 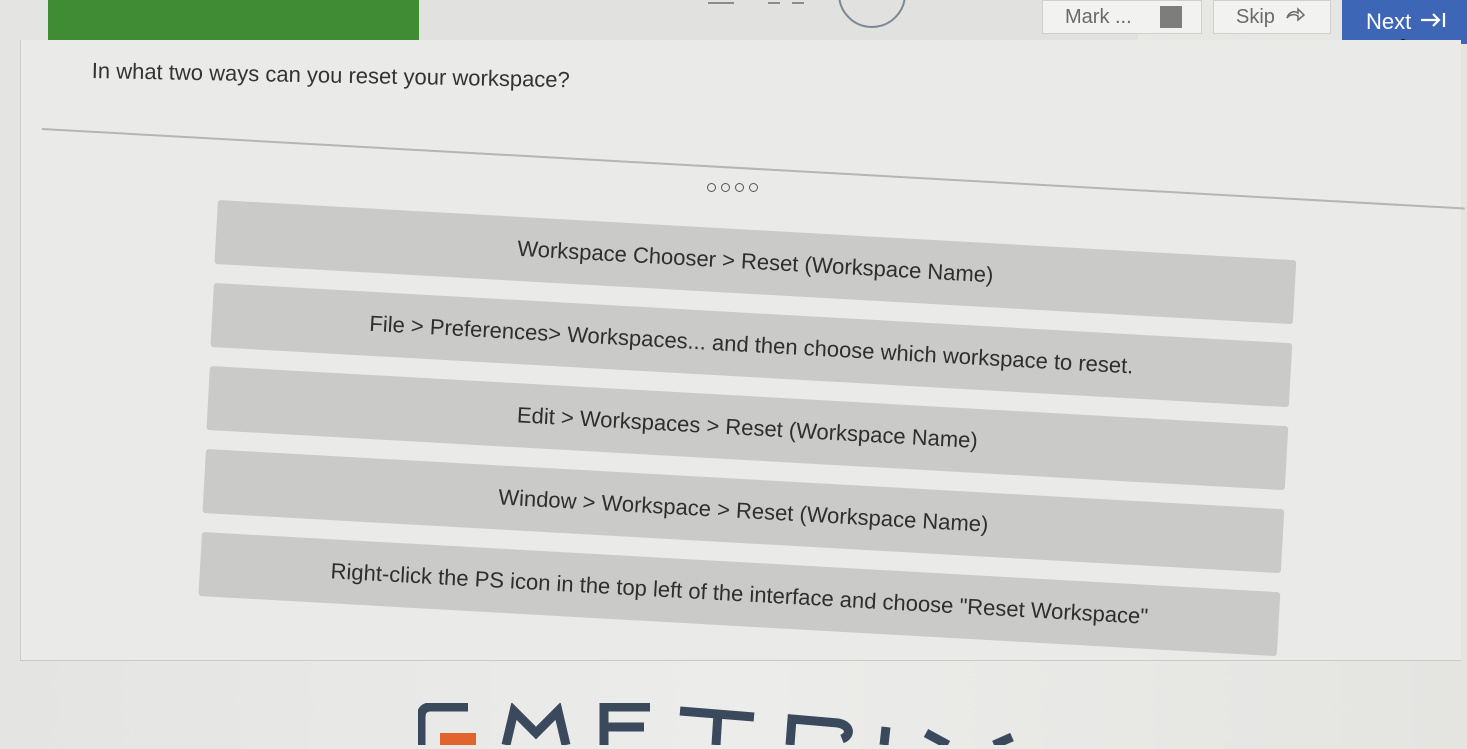 What do you see at coordinates (1255, 16) in the screenshot?
I see `skip-button-label: Skip` at bounding box center [1255, 16].